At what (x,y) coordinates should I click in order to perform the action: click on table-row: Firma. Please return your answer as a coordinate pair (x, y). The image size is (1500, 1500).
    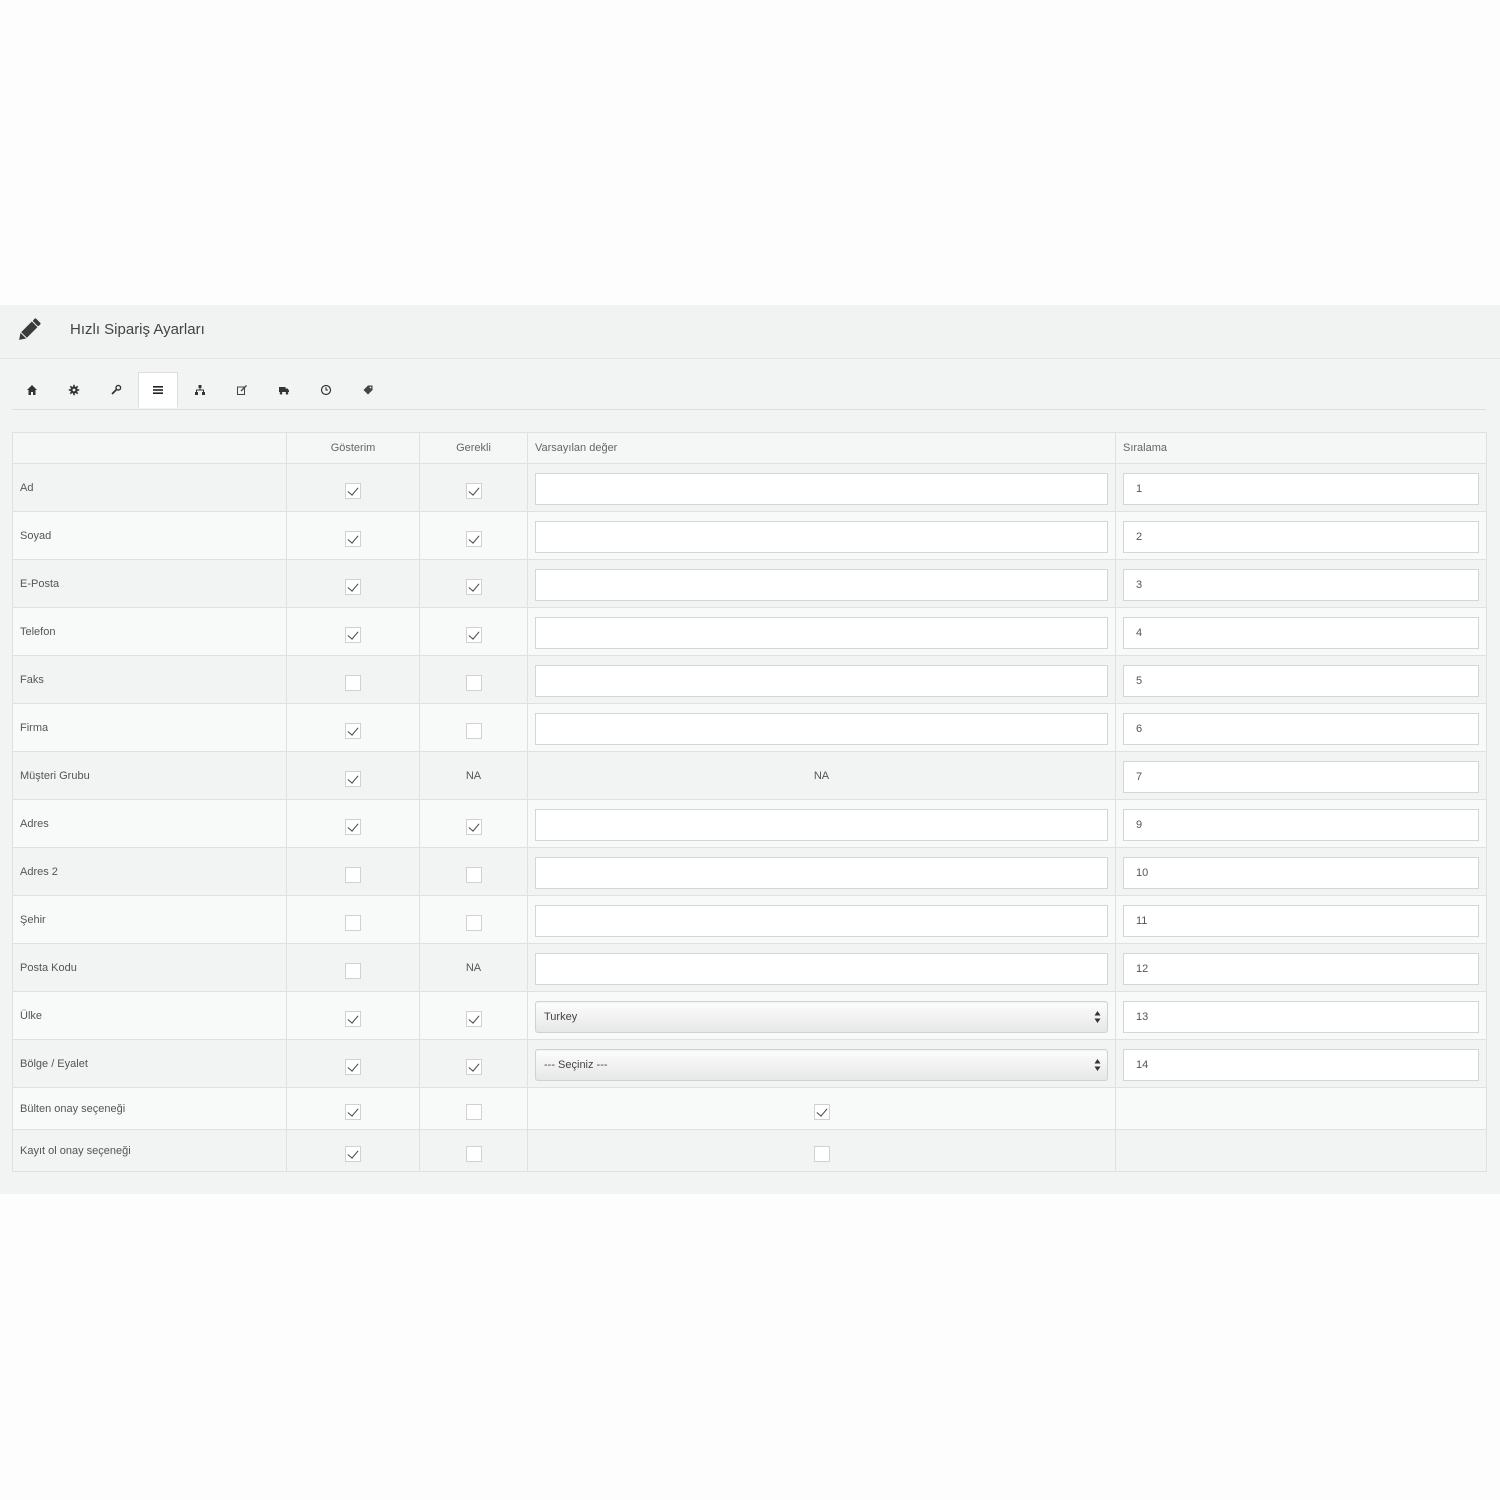
    Looking at the image, I should click on (749, 727).